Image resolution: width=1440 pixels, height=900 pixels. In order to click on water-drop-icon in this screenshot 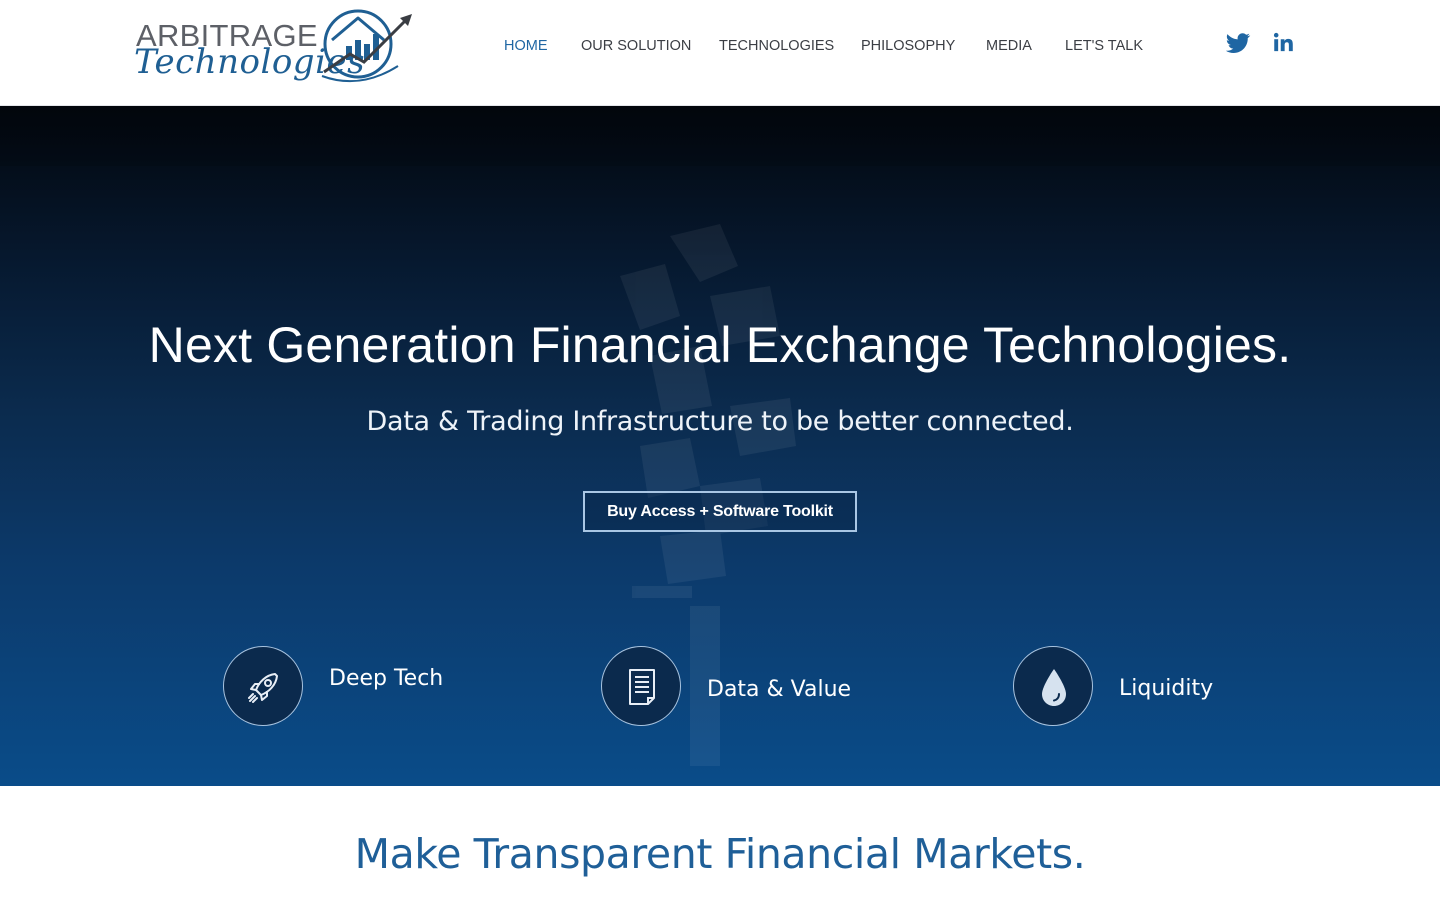, I will do `click(1054, 687)`.